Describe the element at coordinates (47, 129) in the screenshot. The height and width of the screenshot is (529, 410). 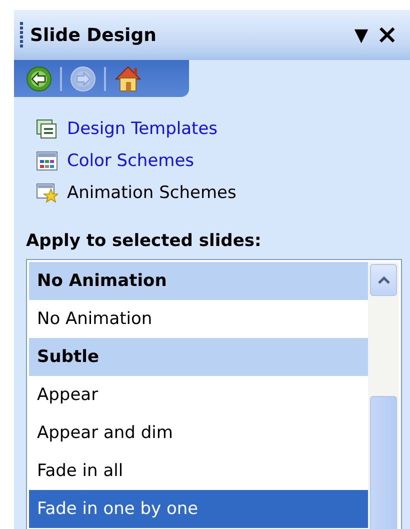
I see `templates-icon` at that location.